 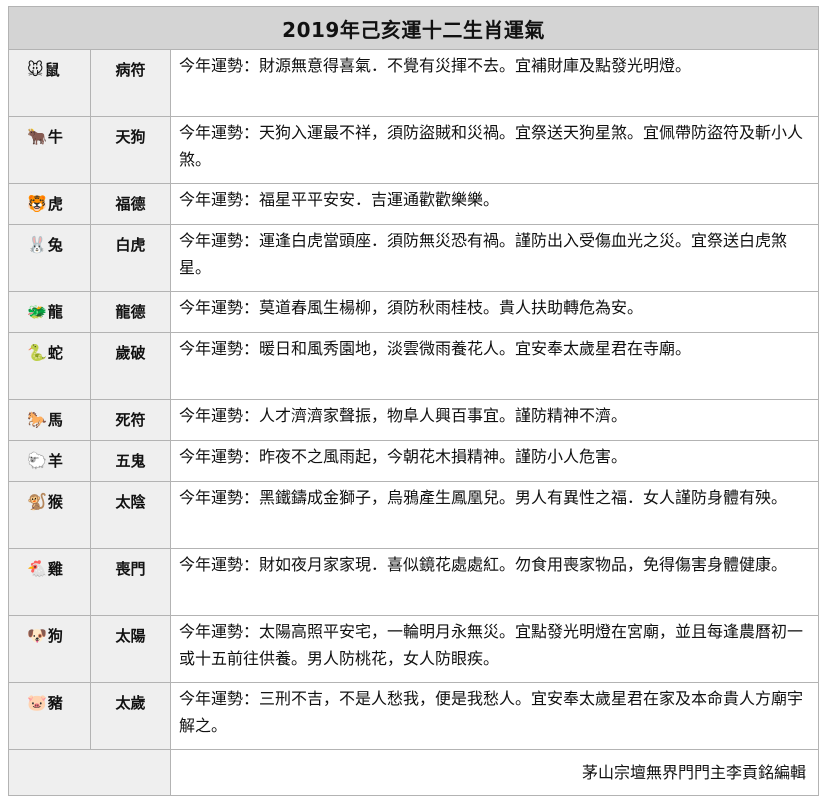 What do you see at coordinates (37, 311) in the screenshot?
I see `dragon-icon: 🐲` at bounding box center [37, 311].